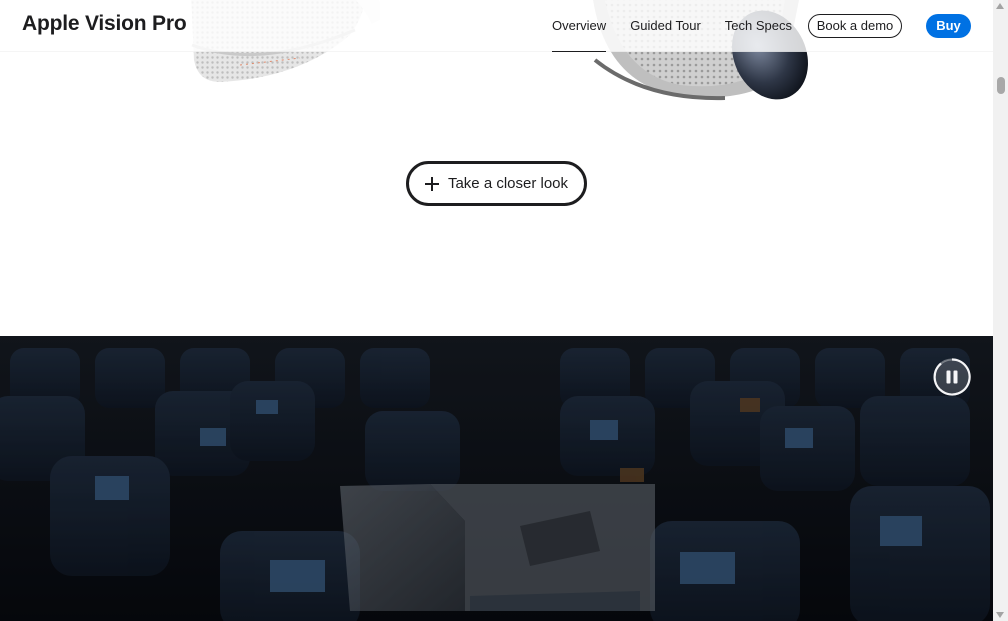  I want to click on plus-icon, so click(431, 183).